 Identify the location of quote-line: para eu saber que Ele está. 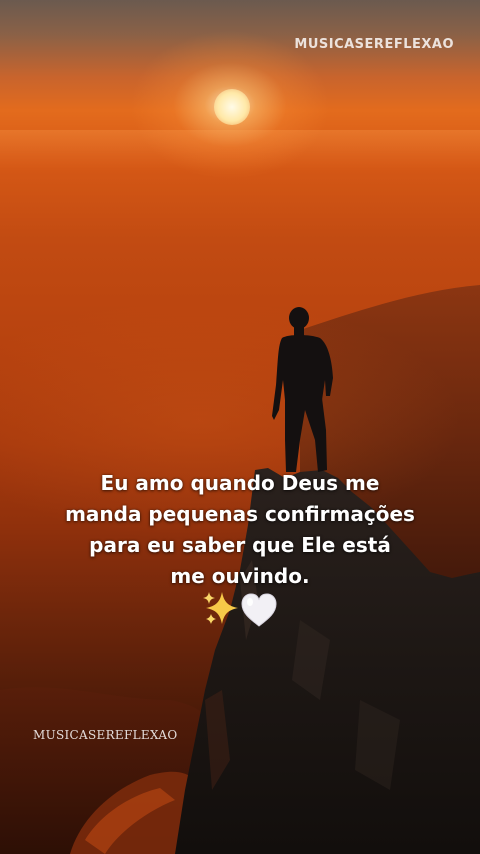
(240, 545).